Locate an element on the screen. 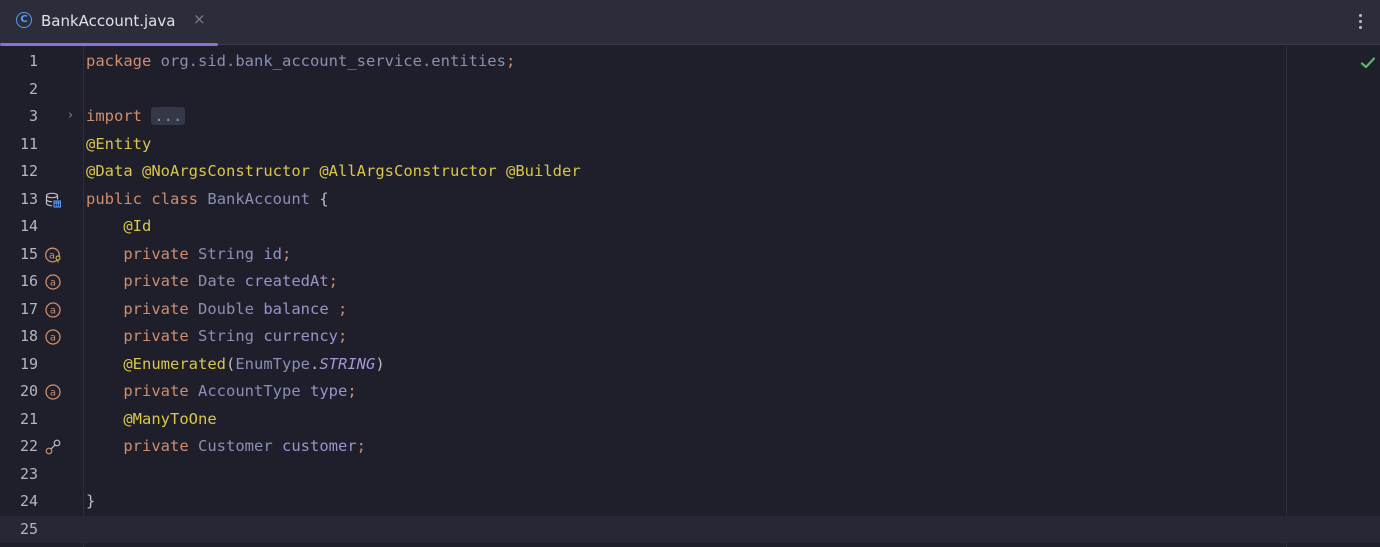 Image resolution: width=1380 pixels, height=547 pixels. code-line: 2 is located at coordinates (690, 90).